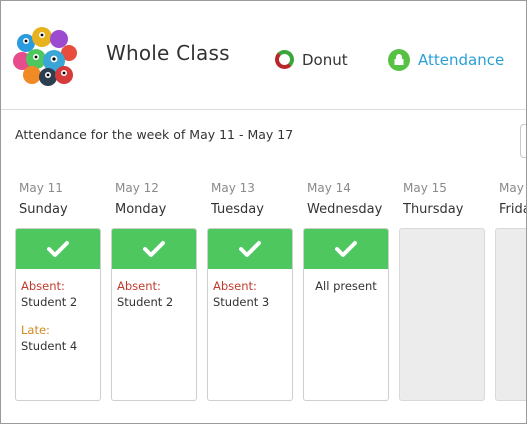 This screenshot has width=527, height=424. I want to click on day-date: May 13, so click(233, 188).